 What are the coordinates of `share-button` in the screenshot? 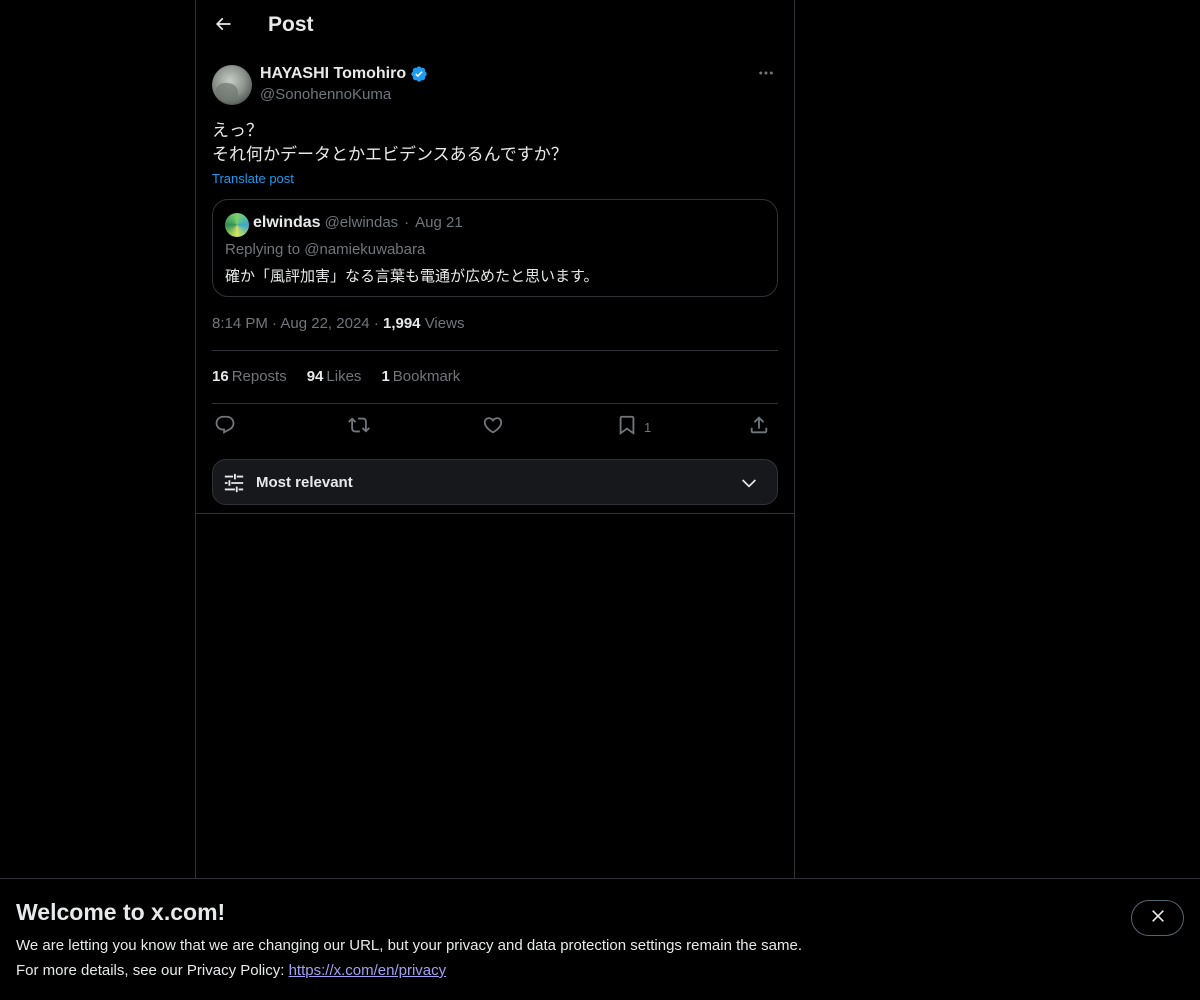 It's located at (759, 427).